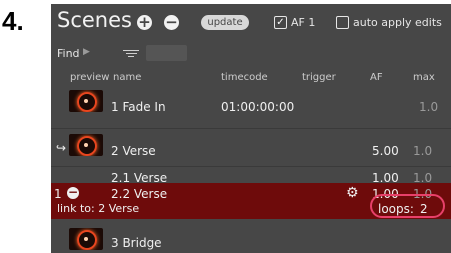  What do you see at coordinates (166, 53) in the screenshot?
I see `search-field` at bounding box center [166, 53].